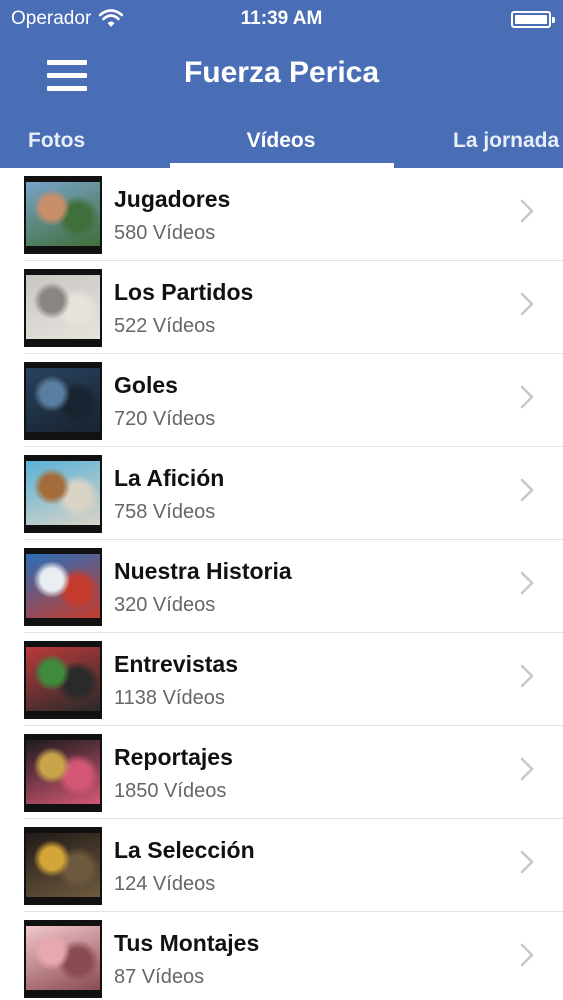  I want to click on category-video-count: 1850 Vídeos, so click(170, 791).